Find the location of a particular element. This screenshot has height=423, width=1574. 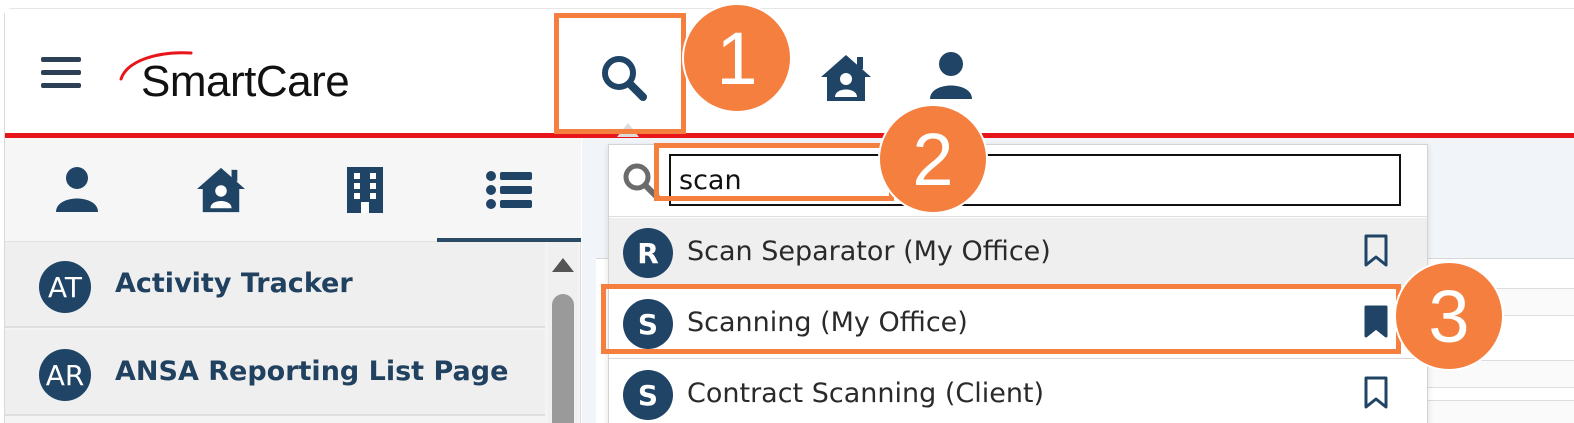

result-label: Scan Separator (My Office) is located at coordinates (869, 251).